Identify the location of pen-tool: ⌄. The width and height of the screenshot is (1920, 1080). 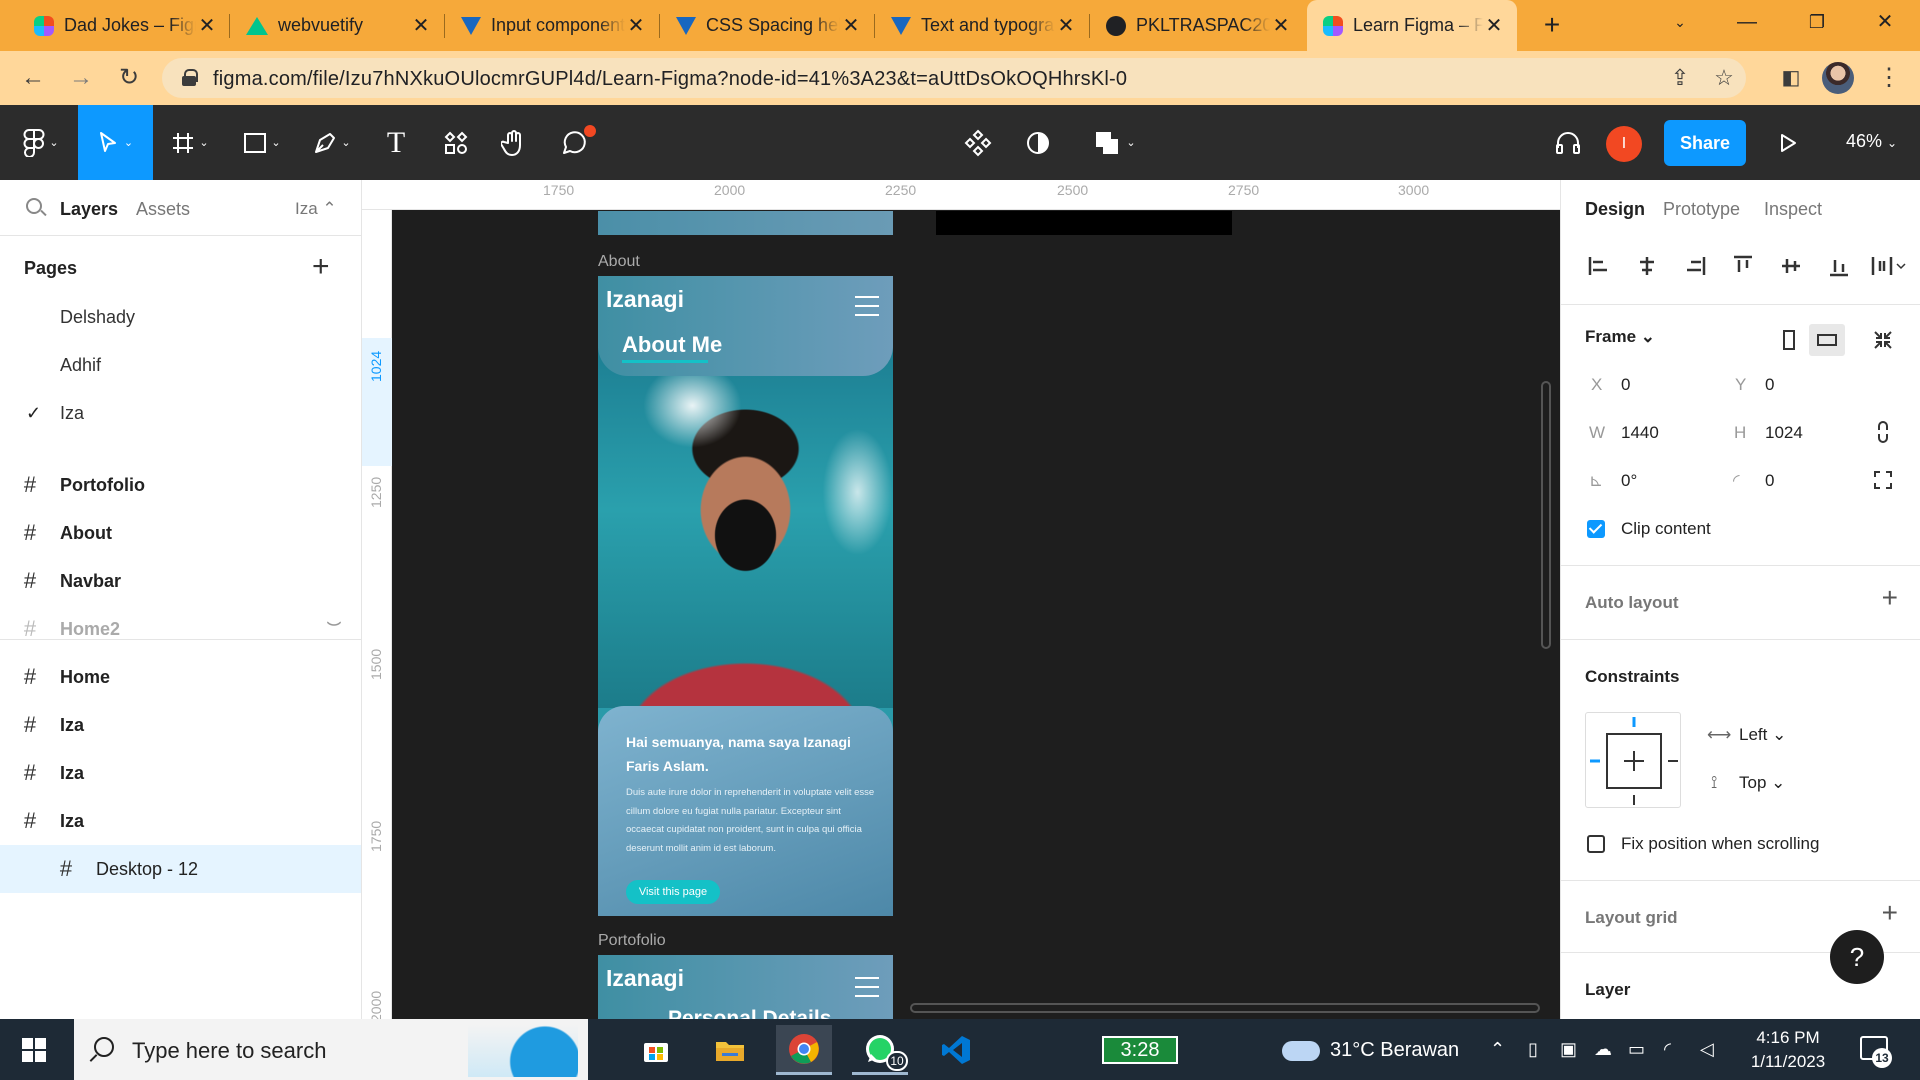
(332, 142).